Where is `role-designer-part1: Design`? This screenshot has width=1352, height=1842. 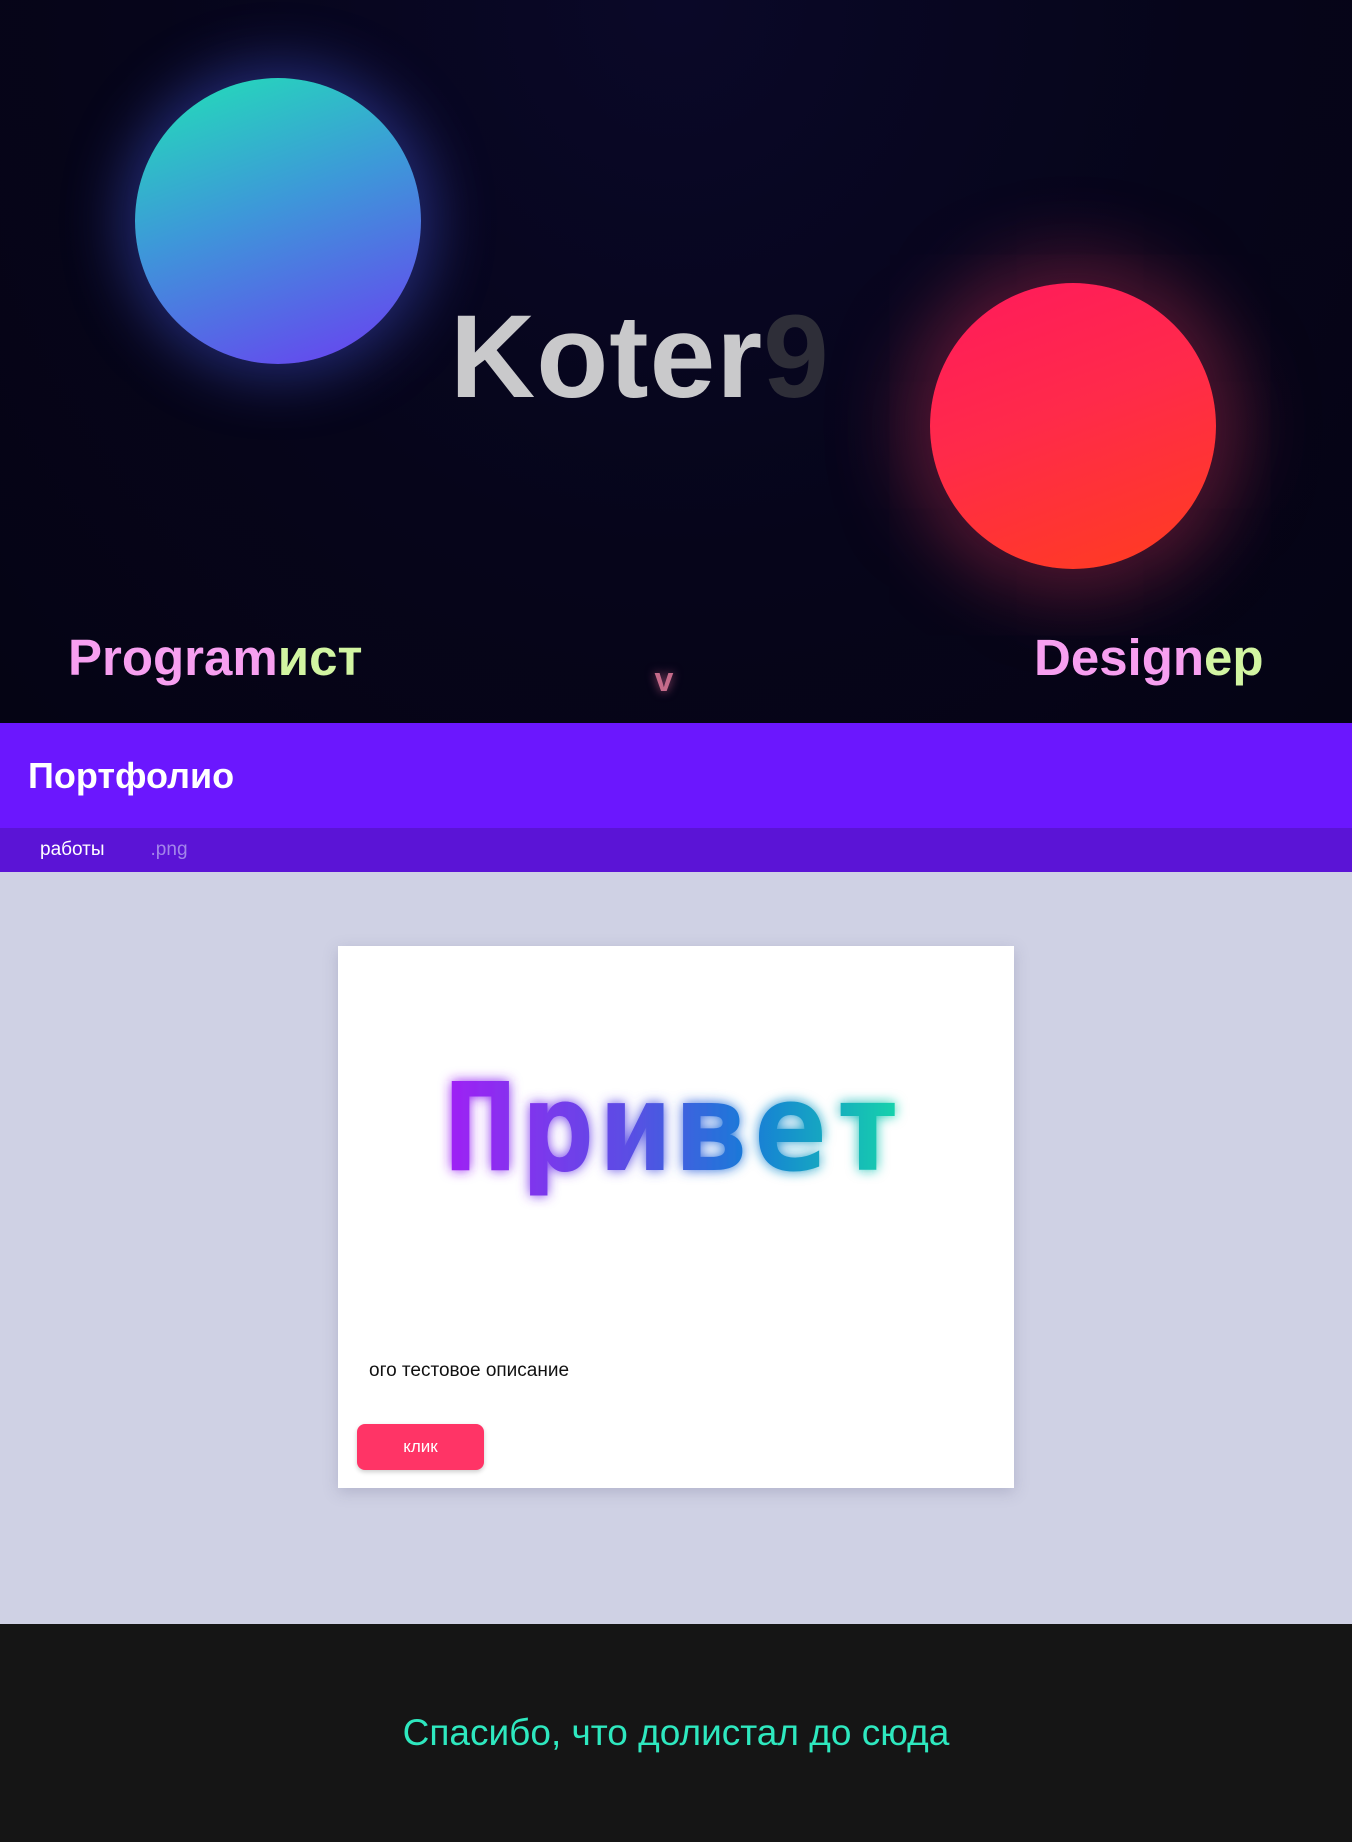 role-designer-part1: Design is located at coordinates (1119, 657).